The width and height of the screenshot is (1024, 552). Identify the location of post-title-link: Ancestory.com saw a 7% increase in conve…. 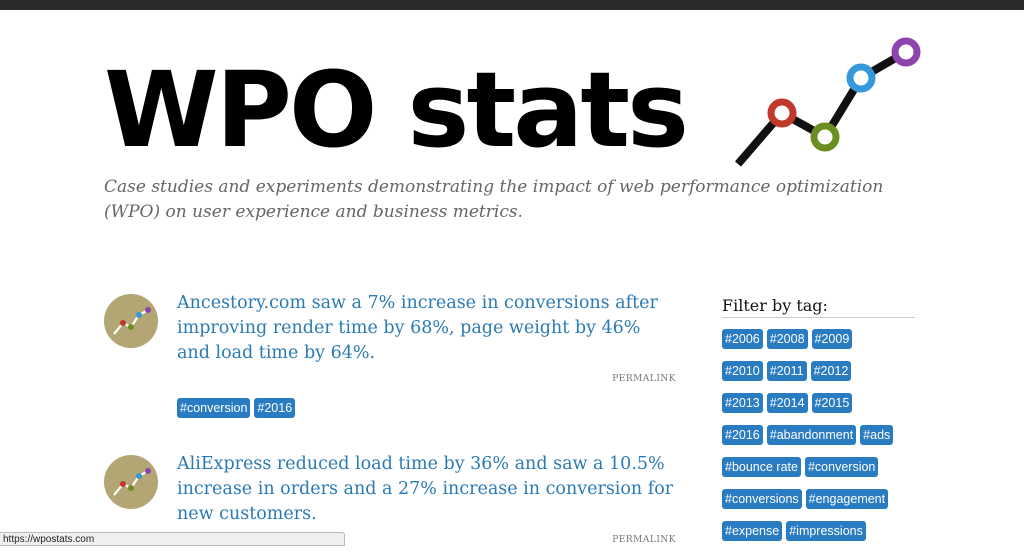
(427, 328).